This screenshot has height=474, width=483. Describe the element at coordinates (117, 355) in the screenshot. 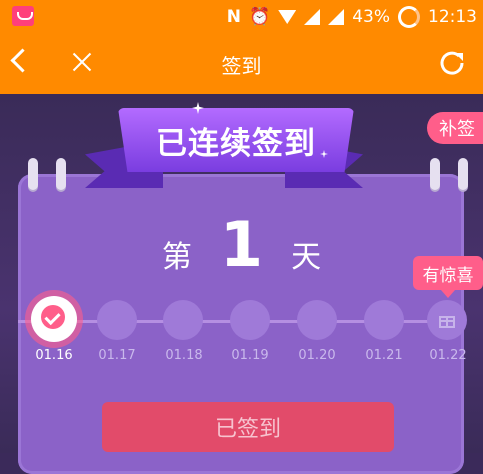

I see `day-date: 01.17` at that location.